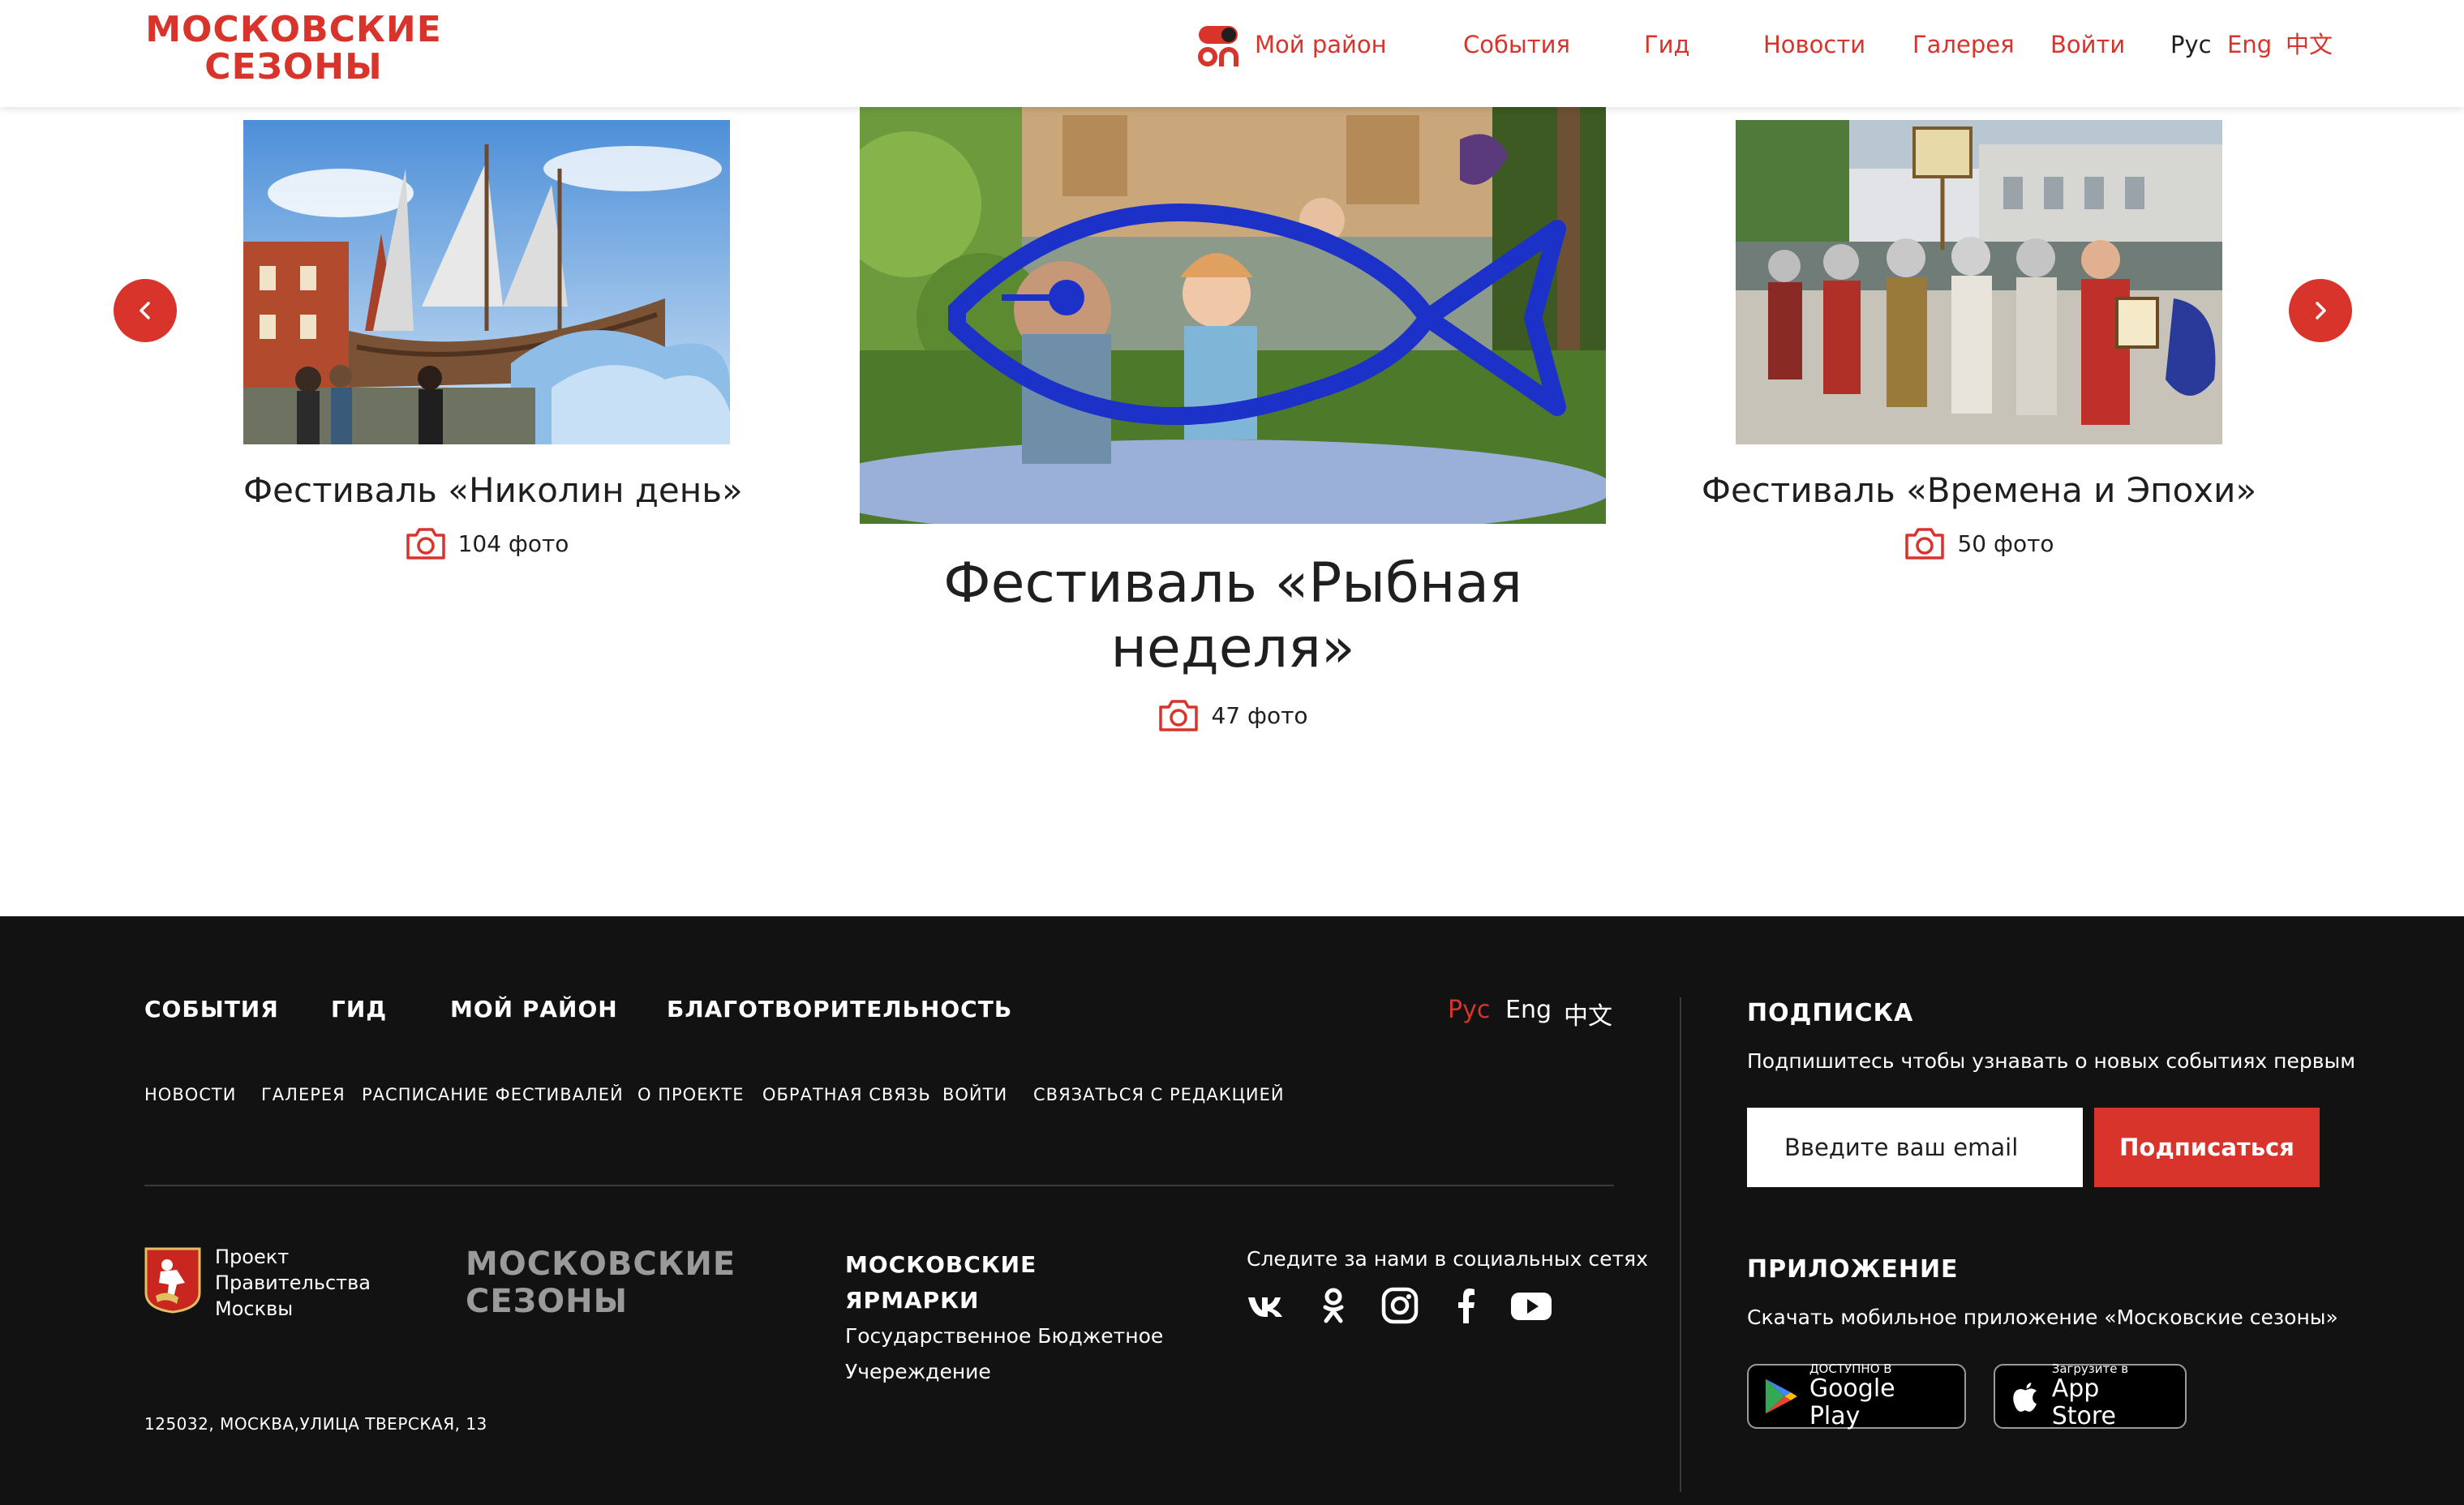  Describe the element at coordinates (1004, 1336) in the screenshot. I see `fairs-desc-line-1: Государственное Бюджетное` at that location.